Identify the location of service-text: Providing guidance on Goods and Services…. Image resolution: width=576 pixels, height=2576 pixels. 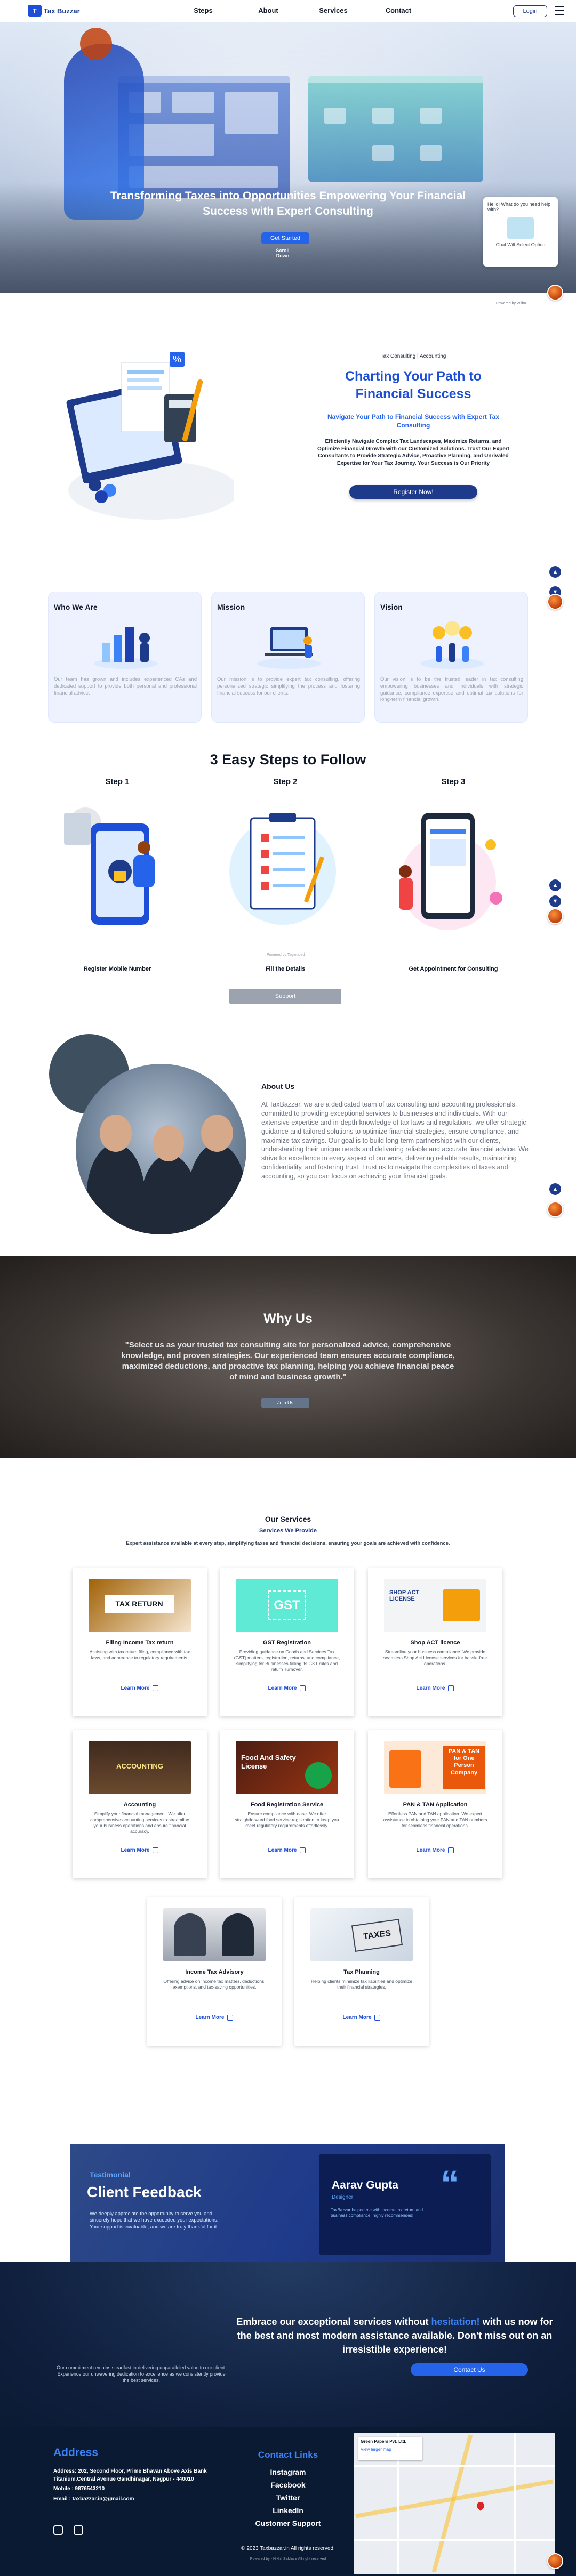
(287, 1661).